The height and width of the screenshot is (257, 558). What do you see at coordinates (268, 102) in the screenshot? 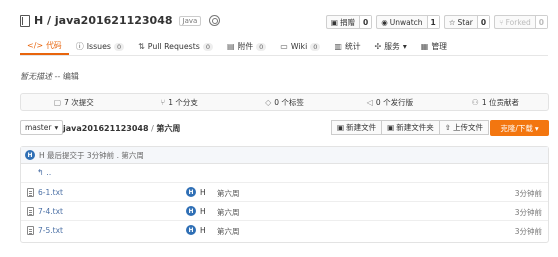
I see `tag-icon: ◇` at bounding box center [268, 102].